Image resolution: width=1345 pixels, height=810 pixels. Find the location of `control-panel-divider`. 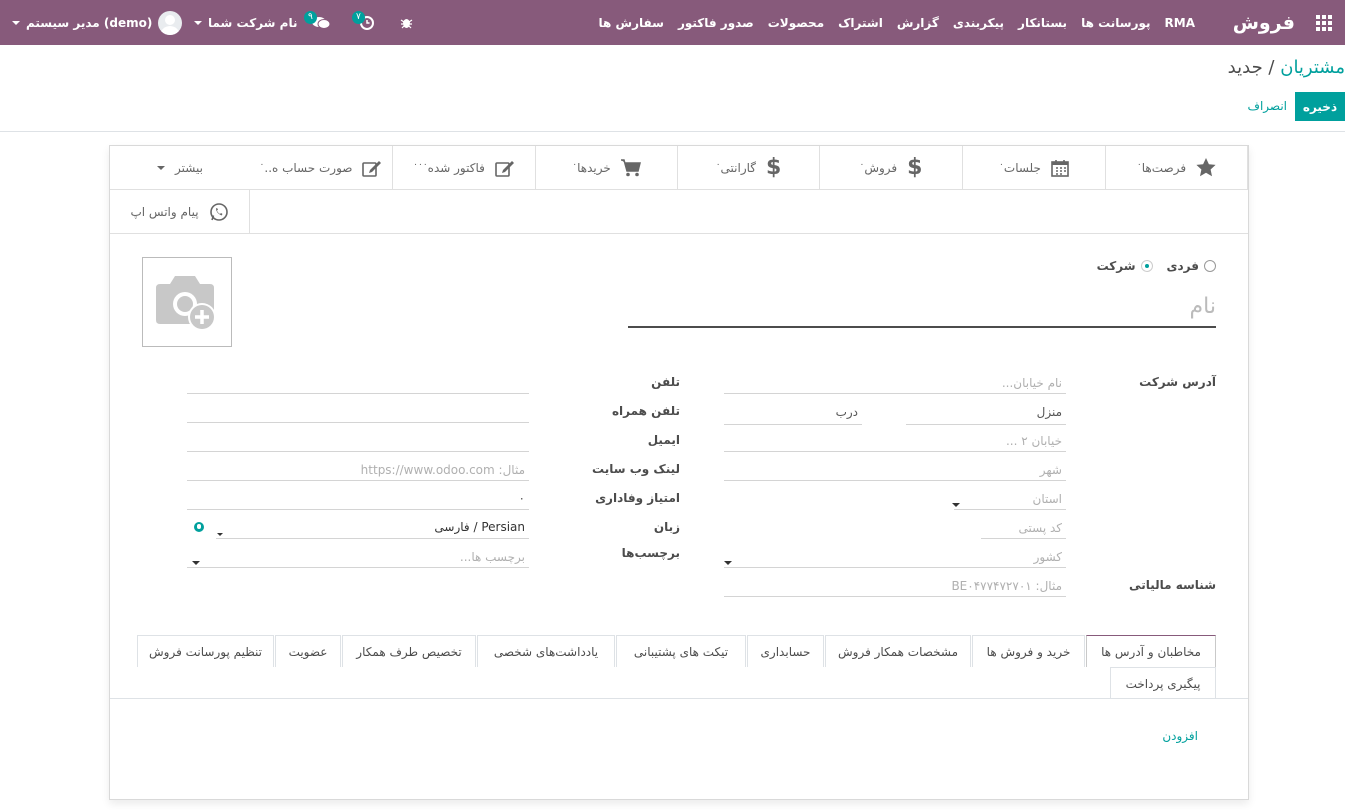

control-panel-divider is located at coordinates (672, 131).